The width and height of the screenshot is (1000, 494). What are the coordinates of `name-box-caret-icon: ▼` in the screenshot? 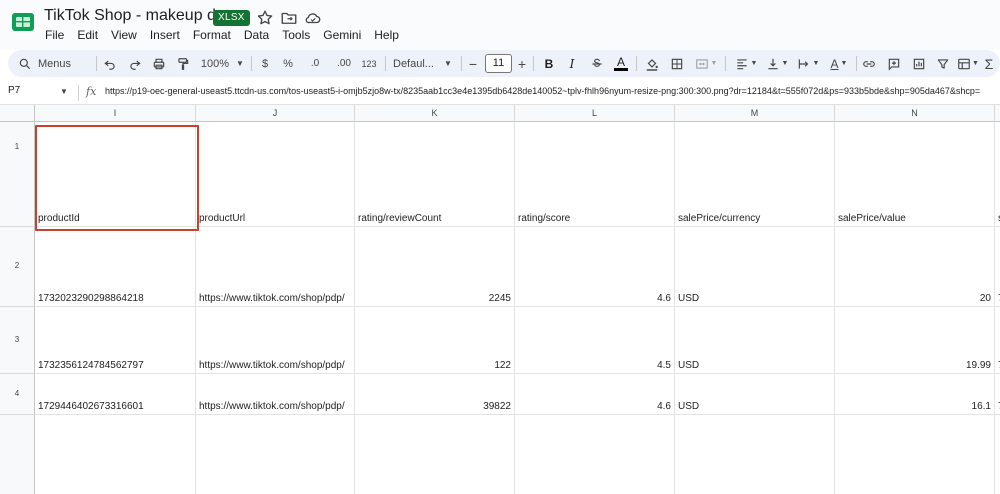 It's located at (64, 91).